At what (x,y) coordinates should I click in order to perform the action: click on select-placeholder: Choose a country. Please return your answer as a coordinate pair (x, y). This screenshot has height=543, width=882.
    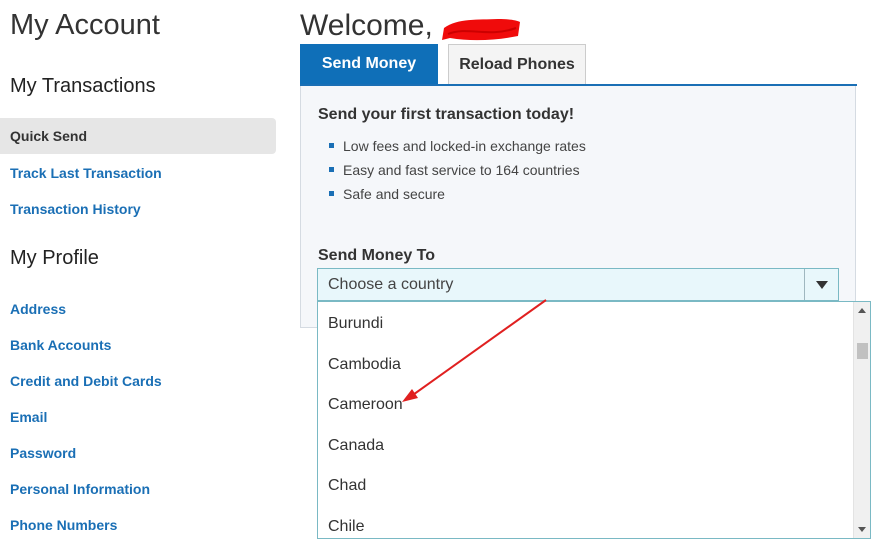
    Looking at the image, I should click on (391, 284).